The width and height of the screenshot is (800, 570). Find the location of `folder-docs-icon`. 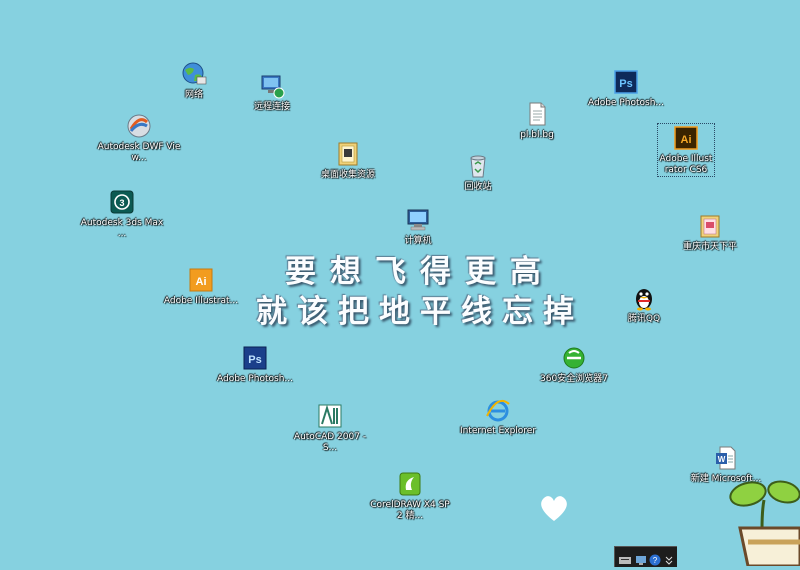

folder-docs-icon is located at coordinates (710, 226).